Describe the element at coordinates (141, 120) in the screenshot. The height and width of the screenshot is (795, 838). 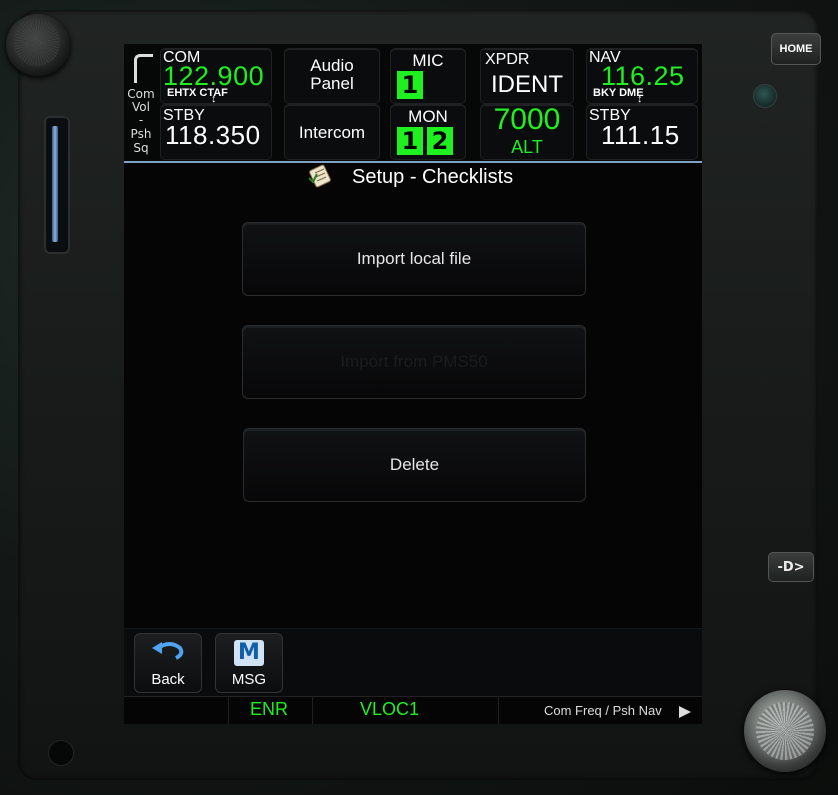
I see `com-vol-line3: -` at that location.